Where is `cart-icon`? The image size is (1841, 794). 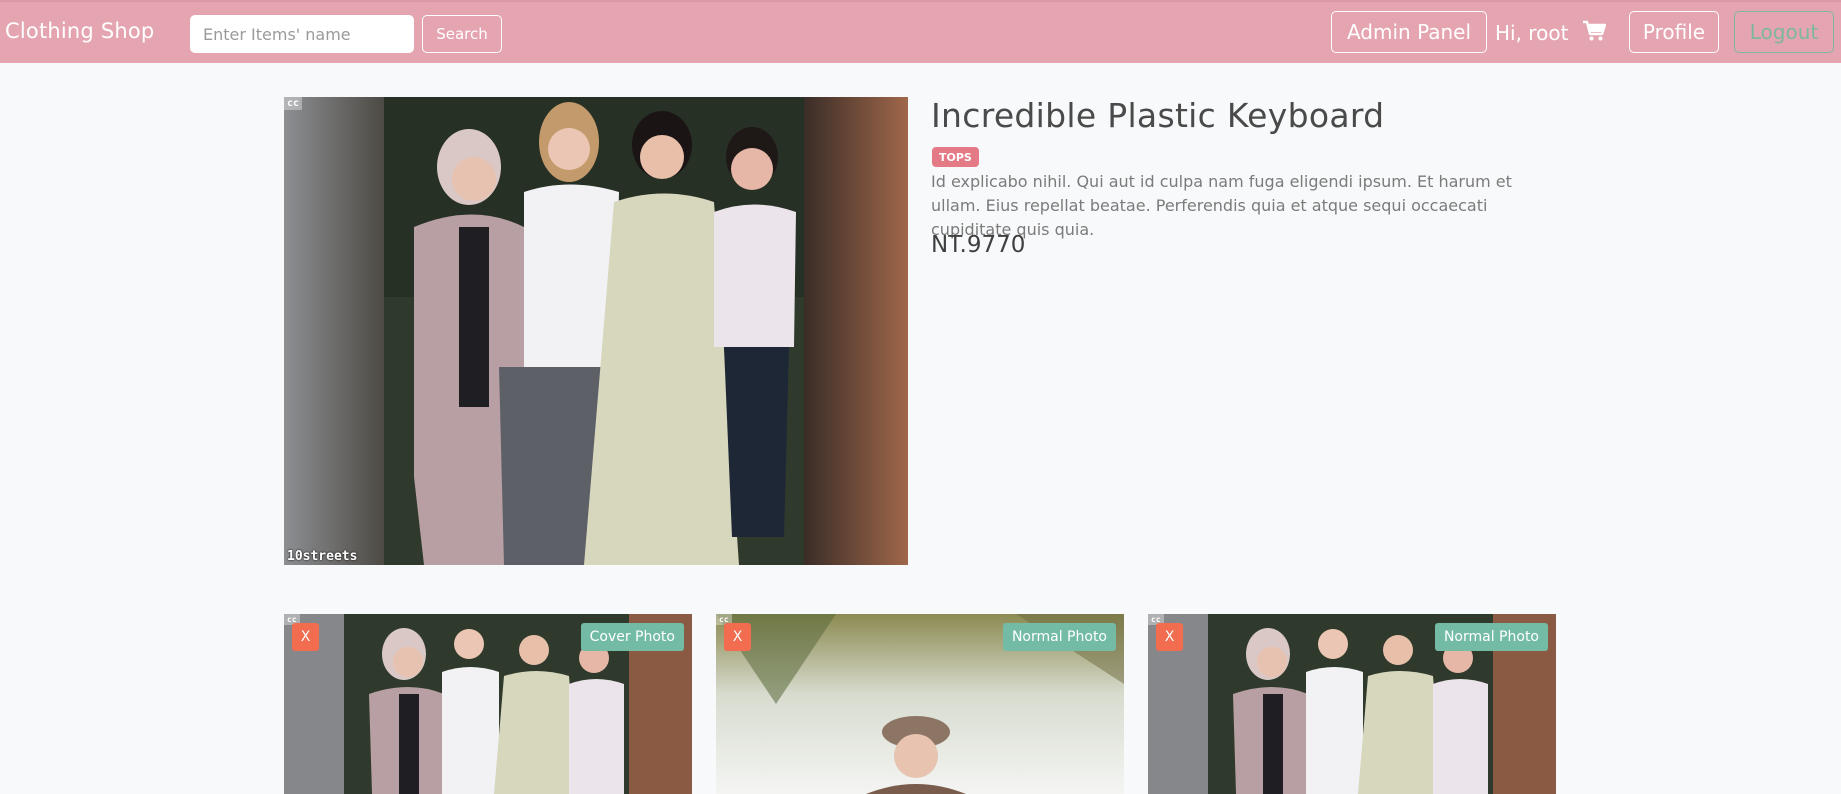 cart-icon is located at coordinates (1594, 31).